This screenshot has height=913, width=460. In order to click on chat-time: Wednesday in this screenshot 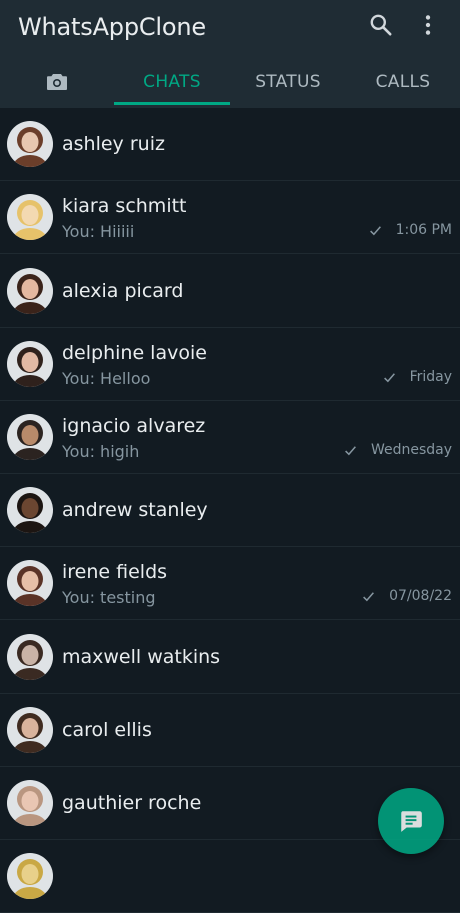, I will do `click(411, 450)`.